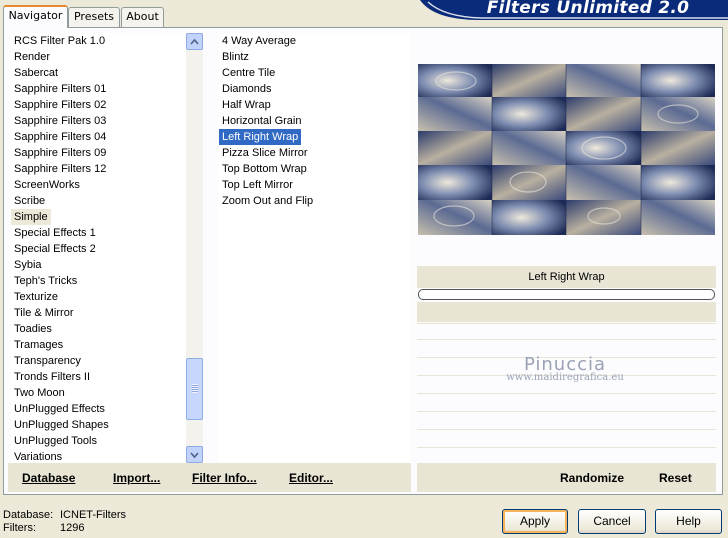  I want to click on parameter-slider, so click(566, 294).